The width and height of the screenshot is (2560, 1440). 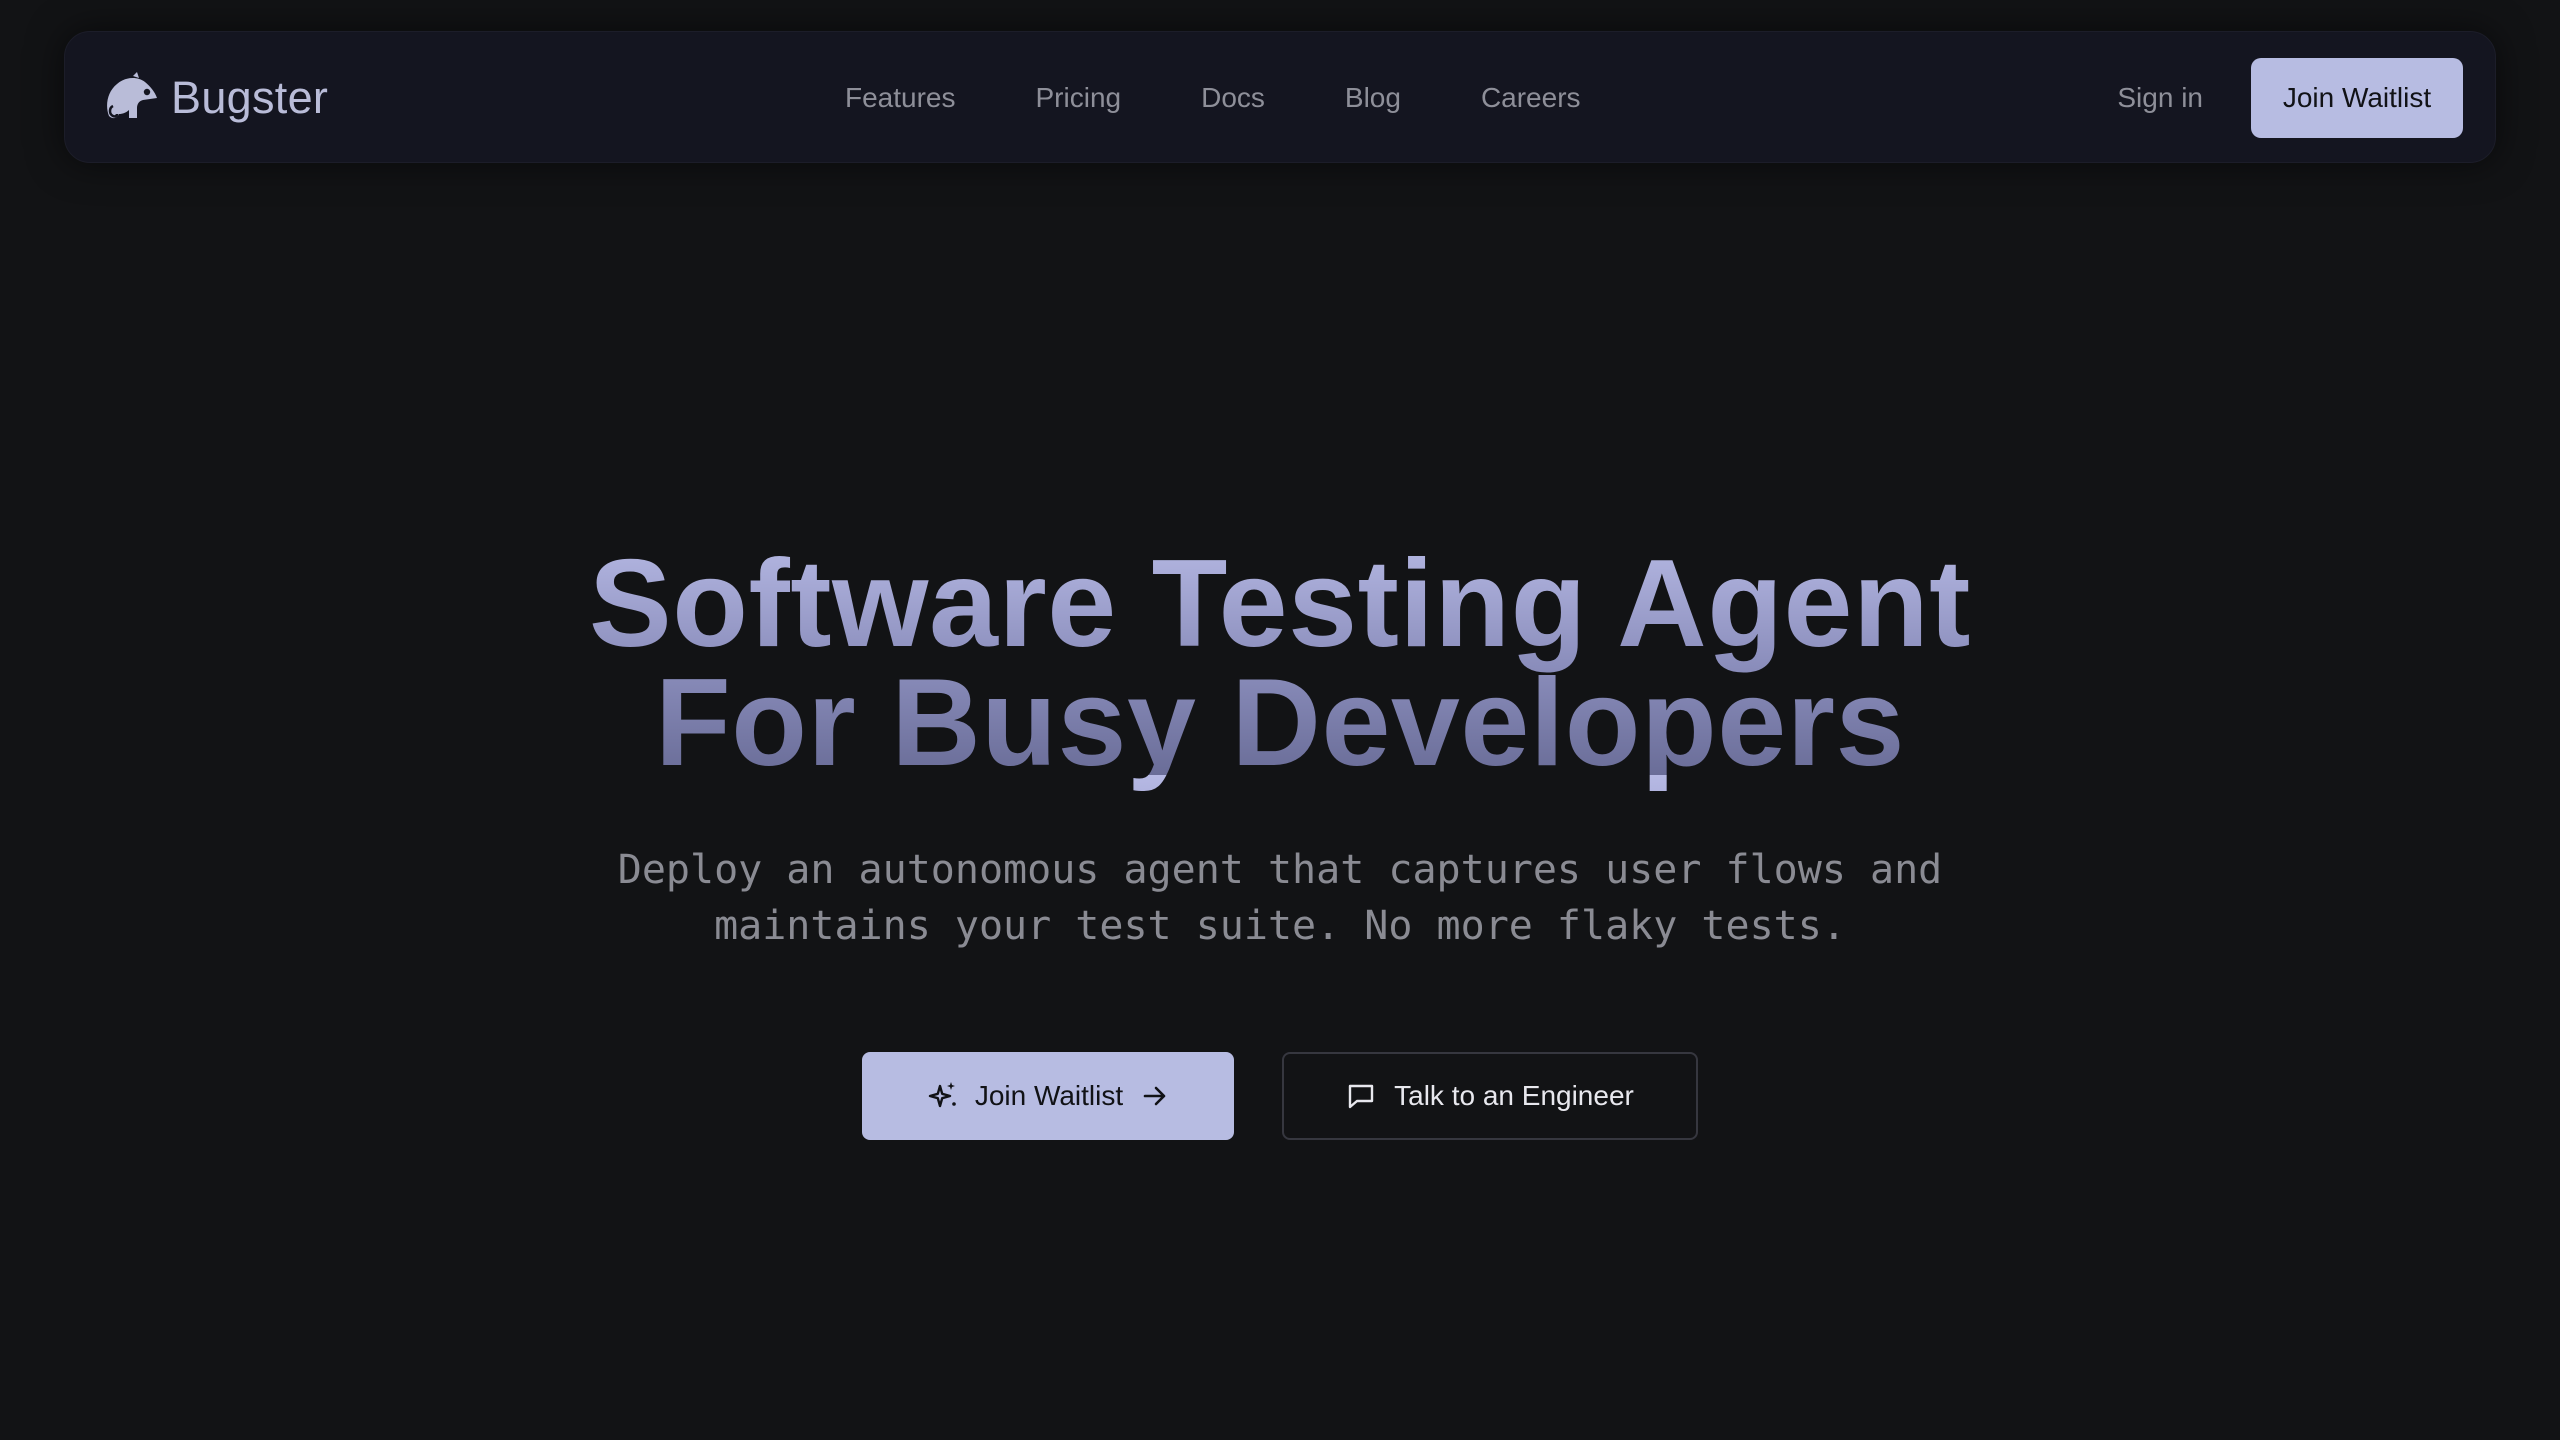 I want to click on chat-bubble-icon, so click(x=1361, y=1096).